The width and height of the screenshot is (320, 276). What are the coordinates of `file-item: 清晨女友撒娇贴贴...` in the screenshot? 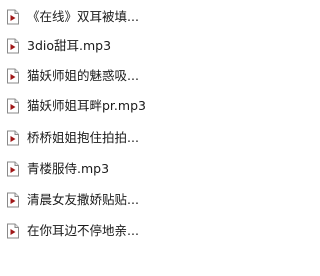 It's located at (132, 200).